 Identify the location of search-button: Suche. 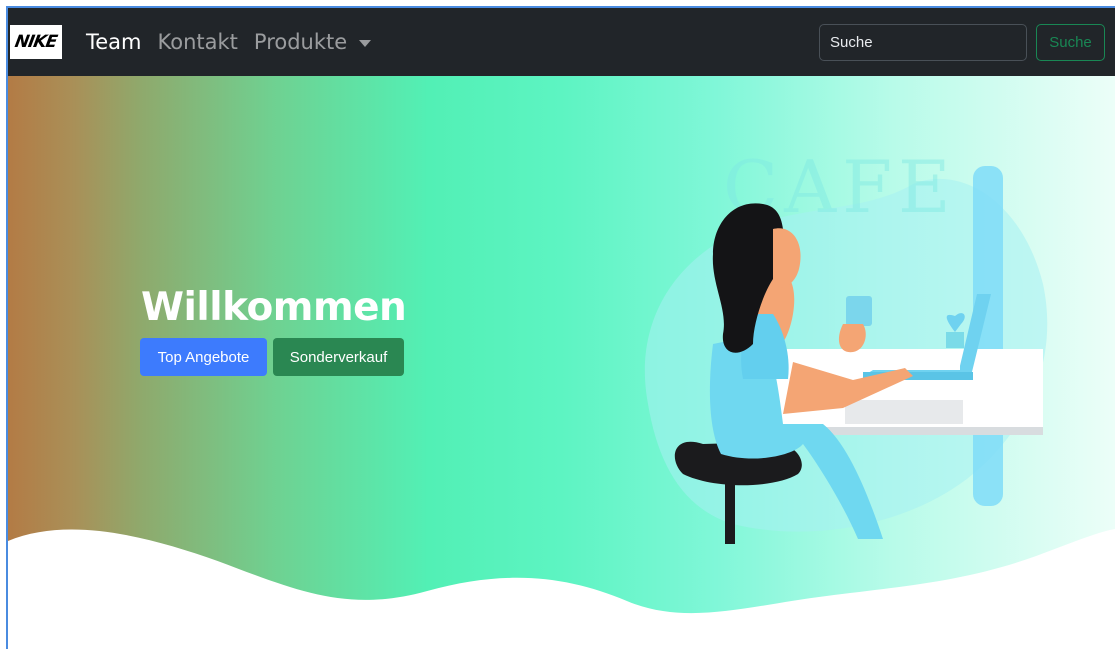
(1070, 42).